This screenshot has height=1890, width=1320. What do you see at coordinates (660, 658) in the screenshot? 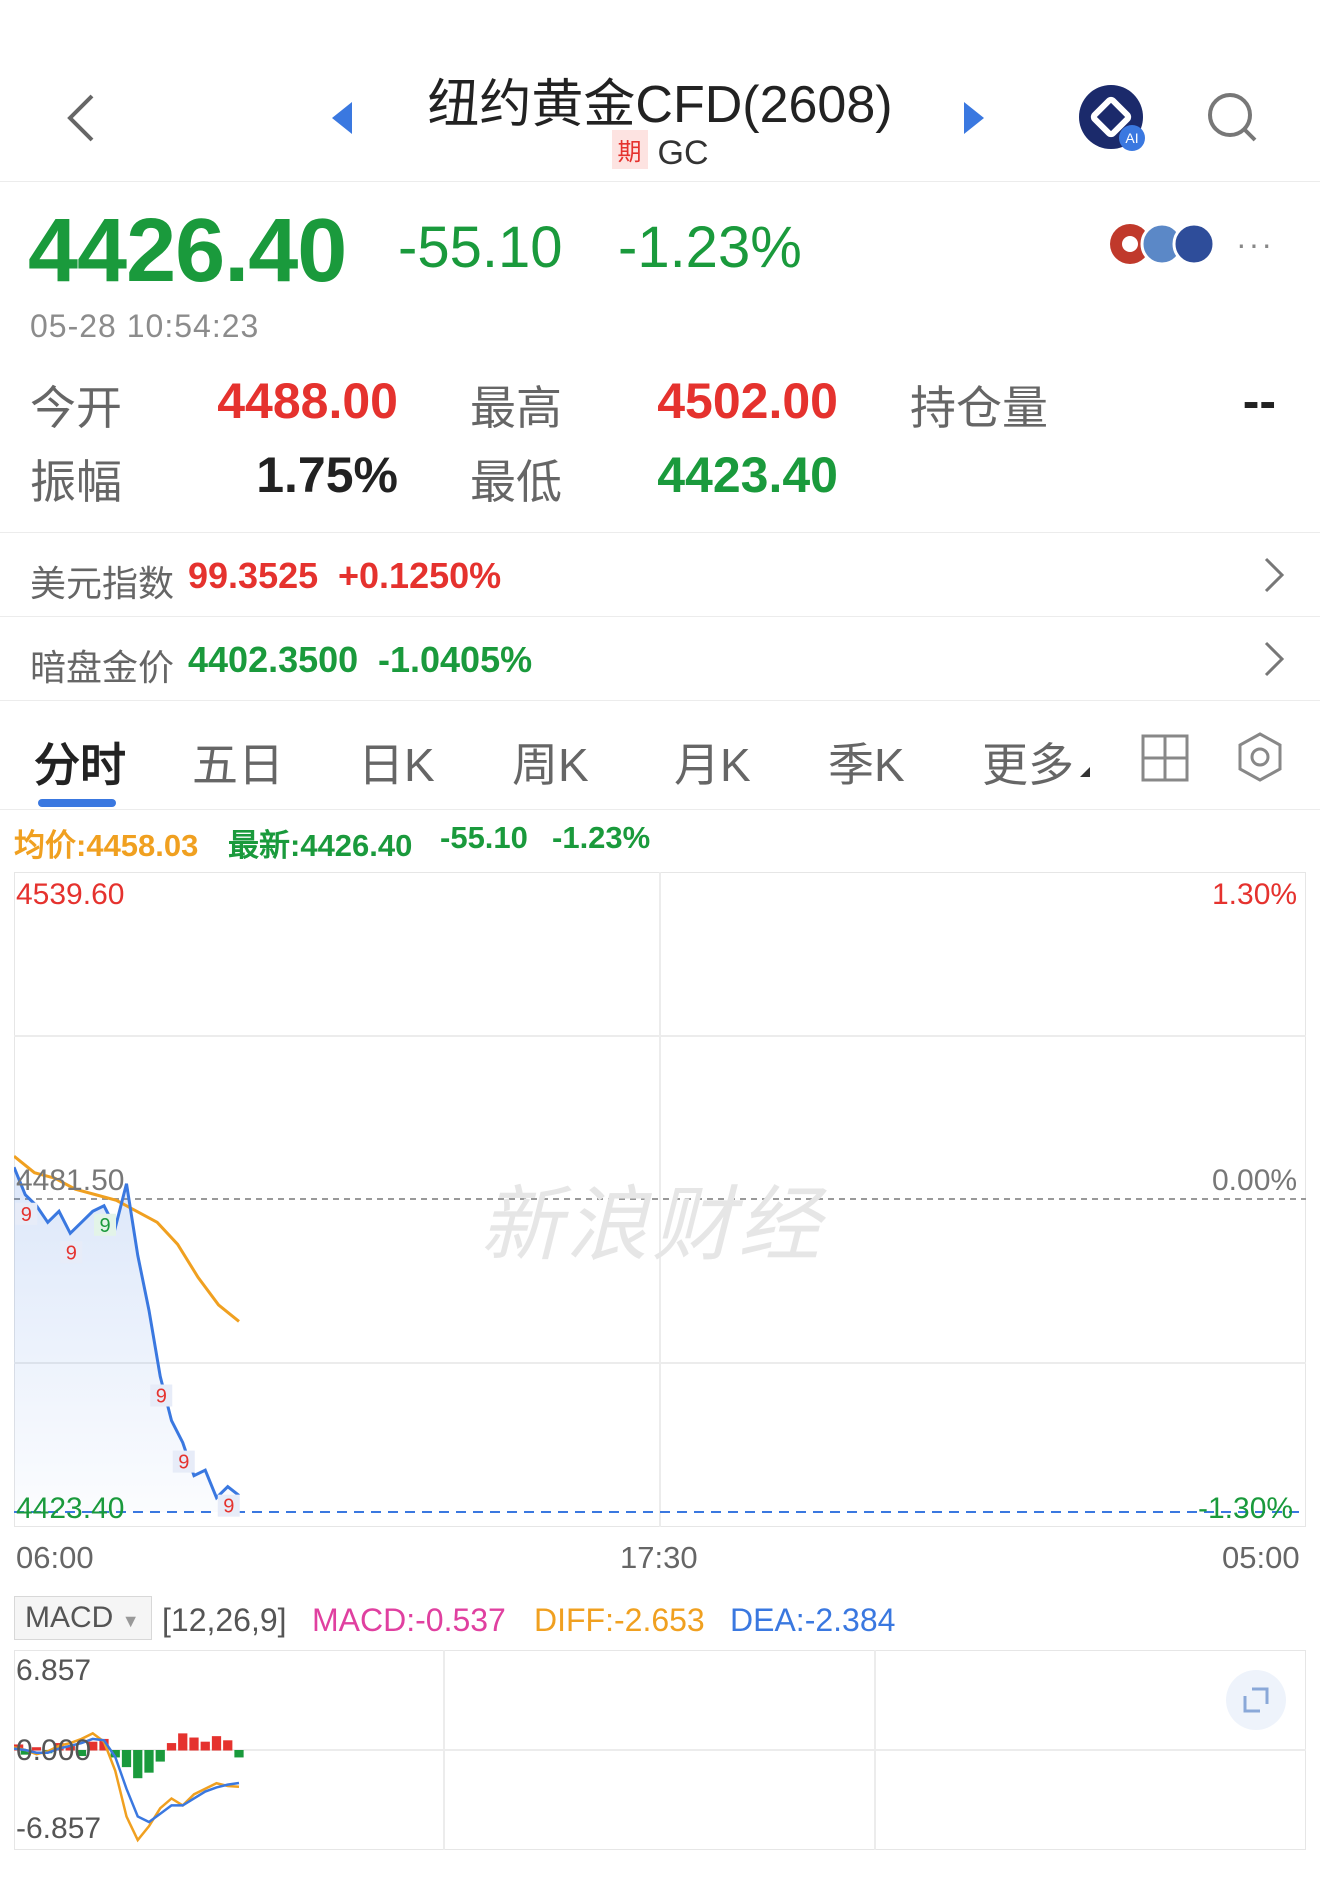
I see `dark-gold-row: 暗盘金价 4402.3500 -1.0405%` at bounding box center [660, 658].